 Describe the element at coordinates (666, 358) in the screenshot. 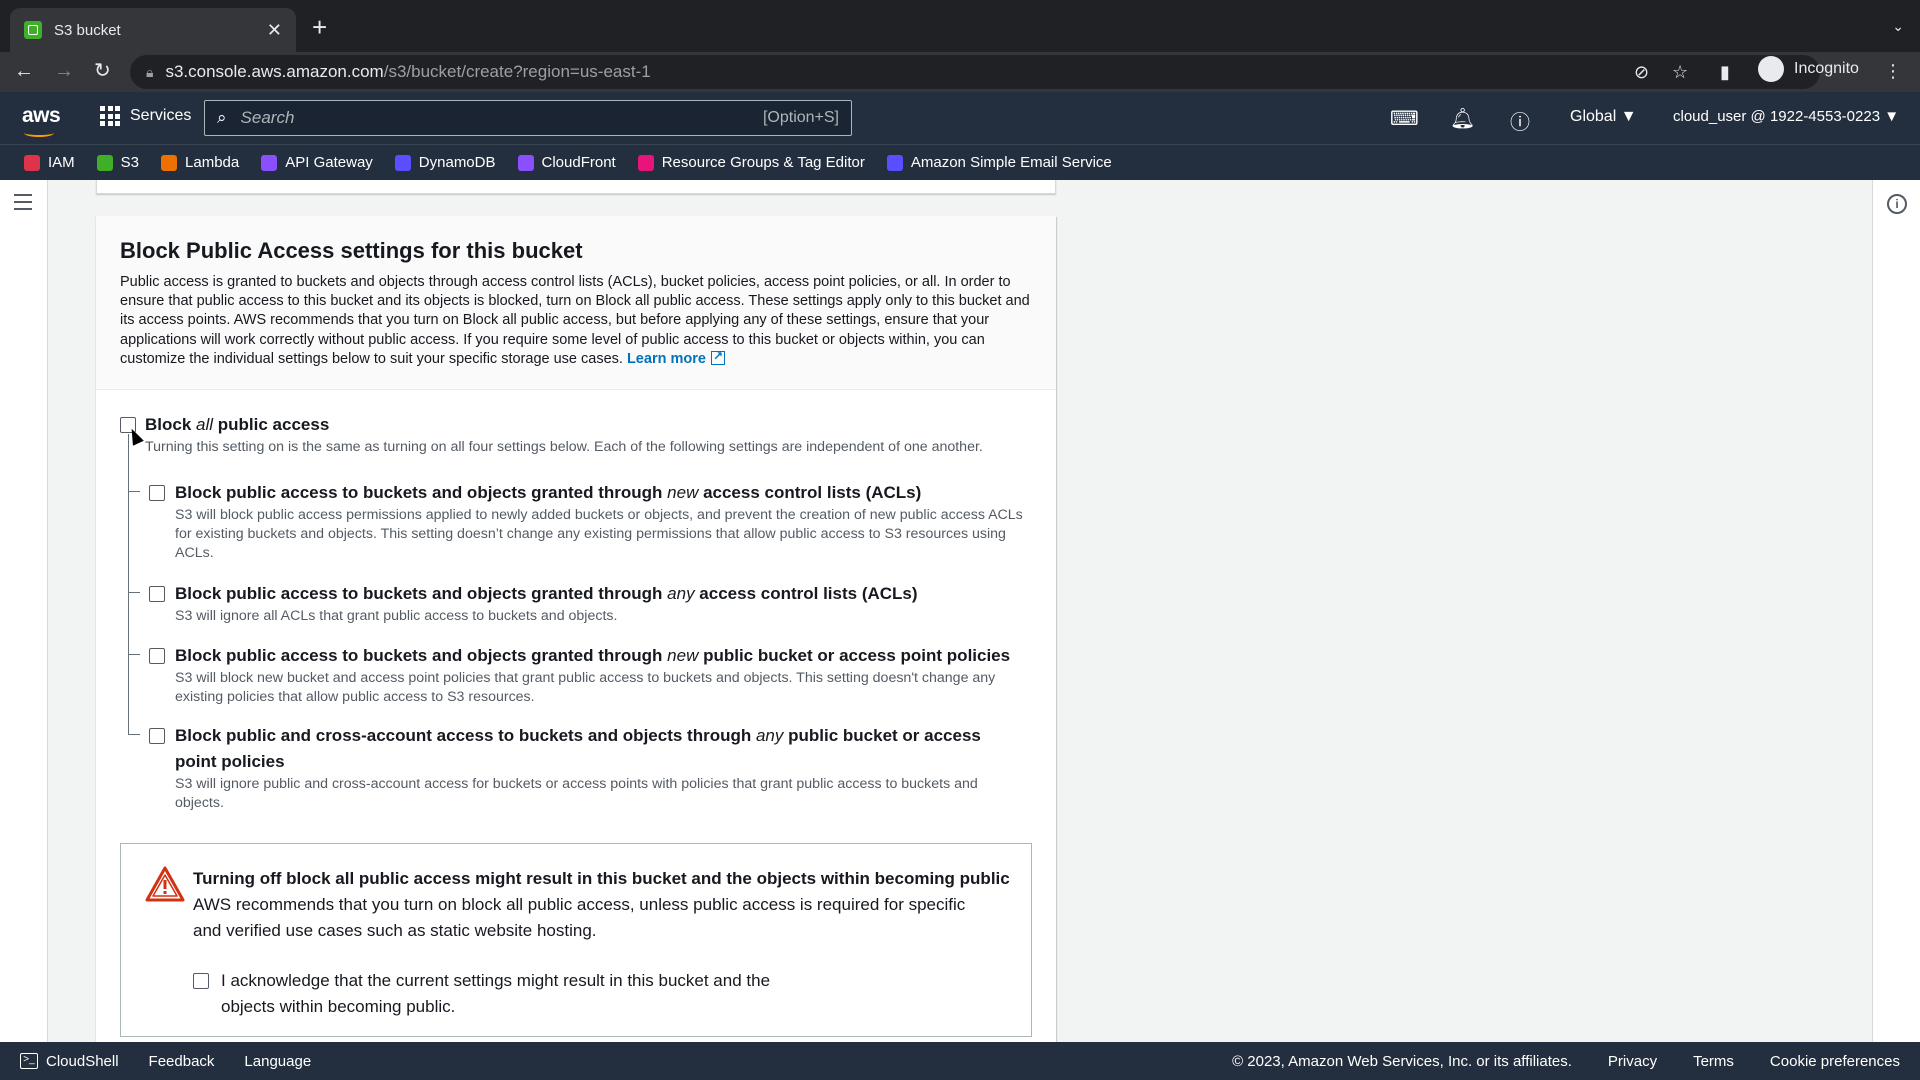

I see `learn-more-label: Learn more` at that location.